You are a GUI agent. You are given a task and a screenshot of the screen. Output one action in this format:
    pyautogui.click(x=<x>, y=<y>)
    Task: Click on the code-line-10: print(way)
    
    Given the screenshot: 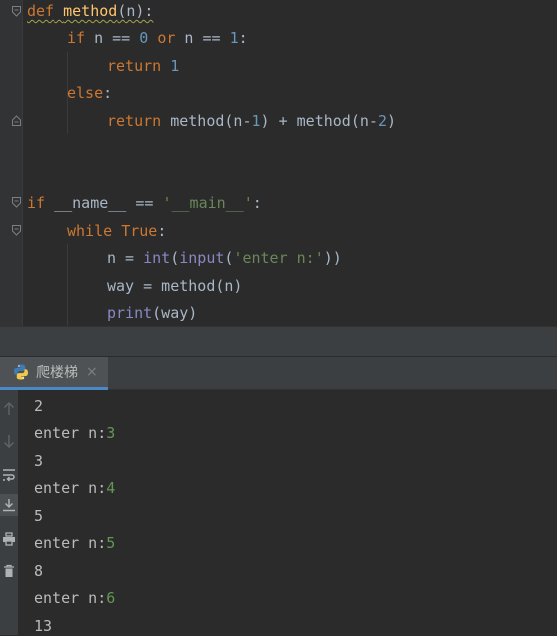 What is the action you would take?
    pyautogui.click(x=152, y=313)
    